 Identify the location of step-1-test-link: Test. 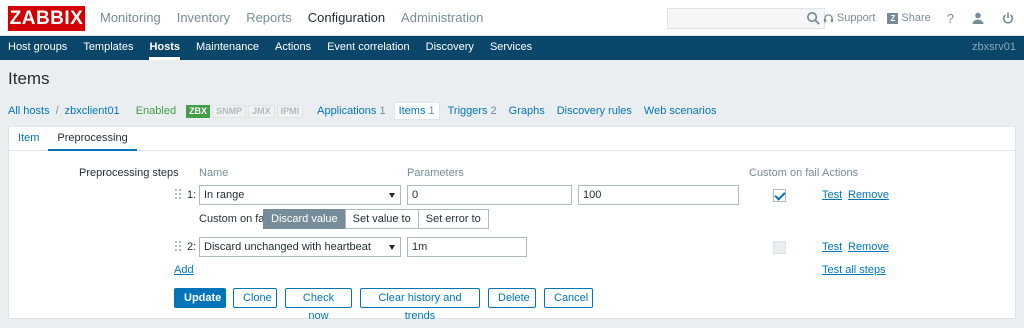
(832, 195).